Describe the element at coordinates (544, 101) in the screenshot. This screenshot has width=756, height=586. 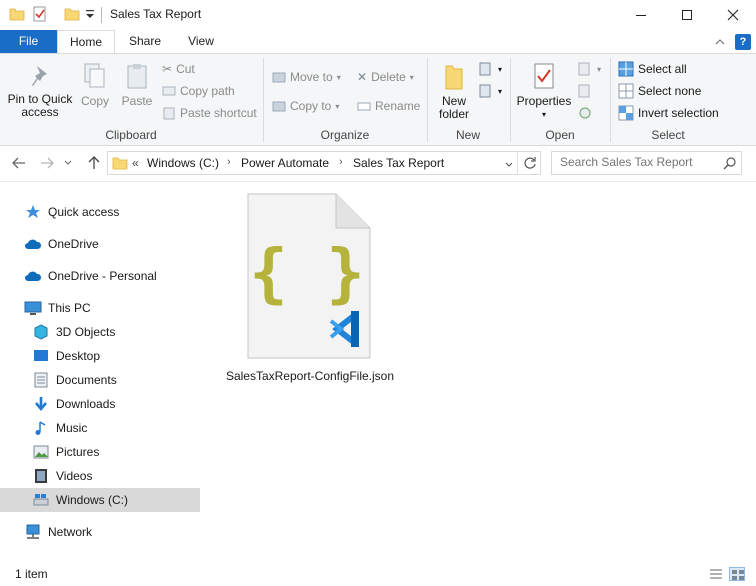
I see `properties-label: Properties` at that location.